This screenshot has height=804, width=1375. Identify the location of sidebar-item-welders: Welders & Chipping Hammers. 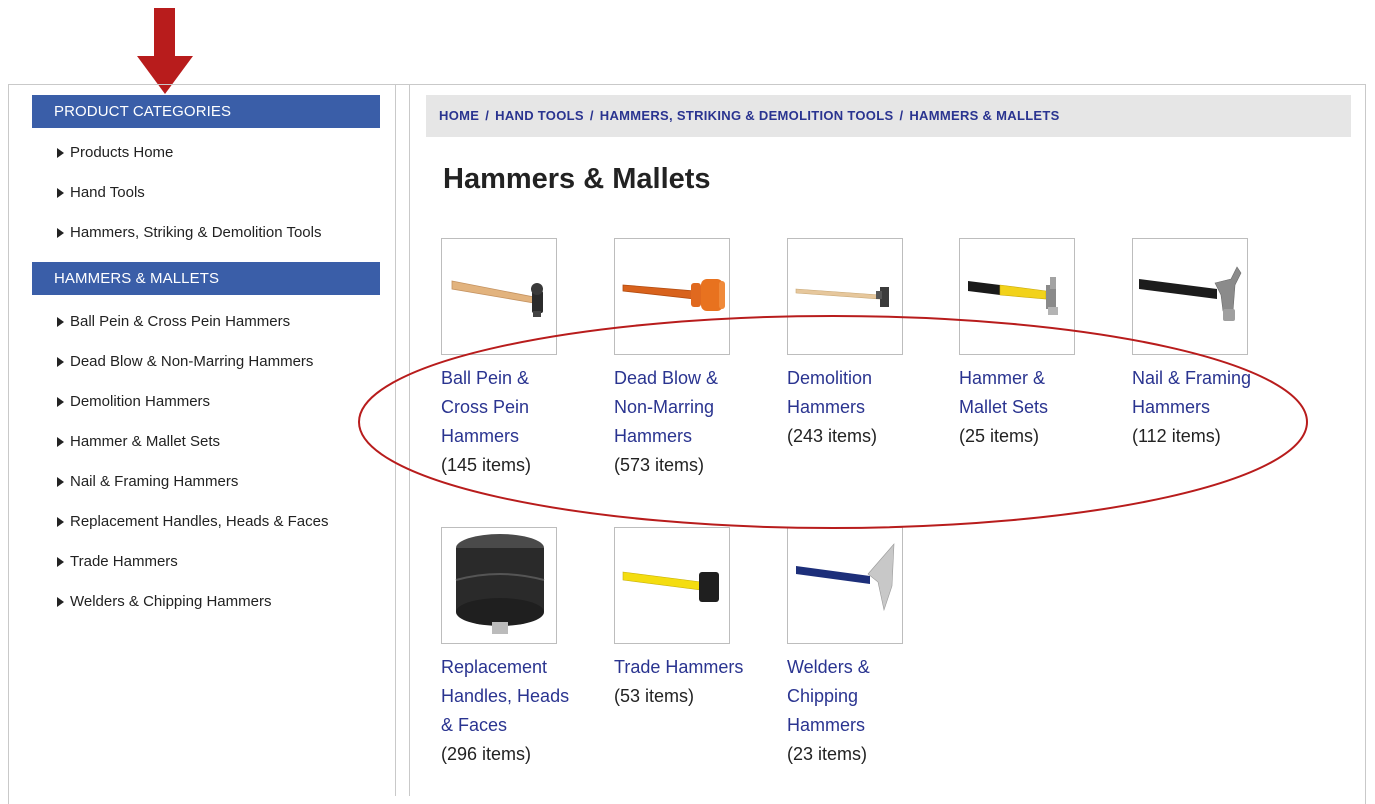
(206, 602).